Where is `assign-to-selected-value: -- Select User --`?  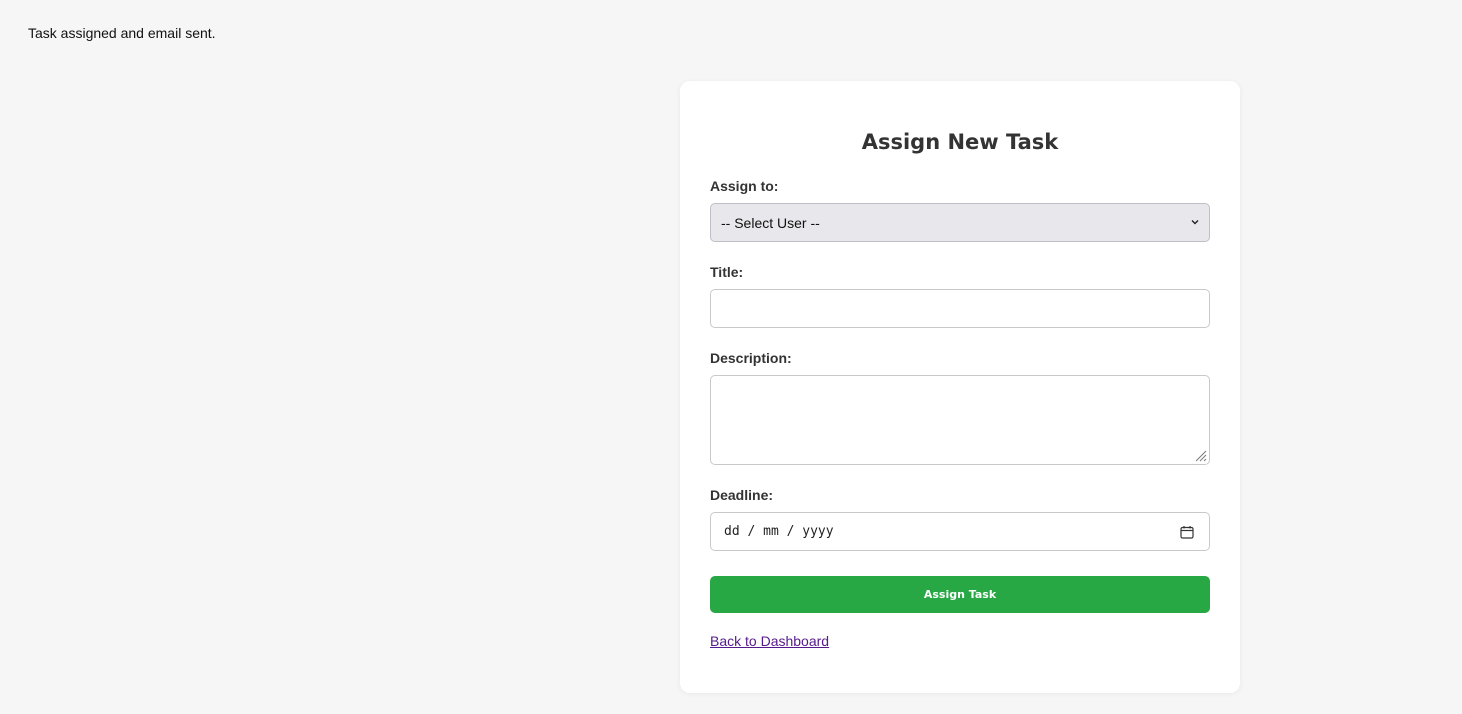 assign-to-selected-value: -- Select User -- is located at coordinates (770, 222).